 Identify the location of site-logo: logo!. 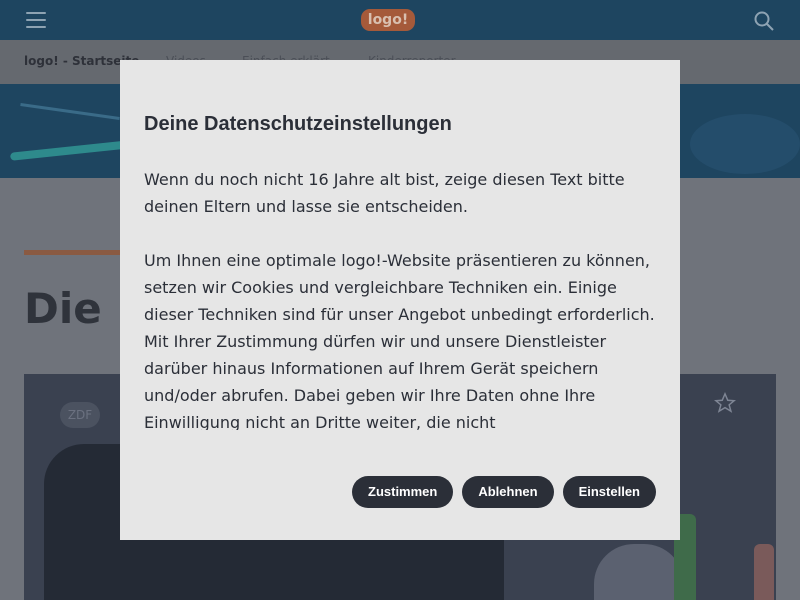
(388, 20).